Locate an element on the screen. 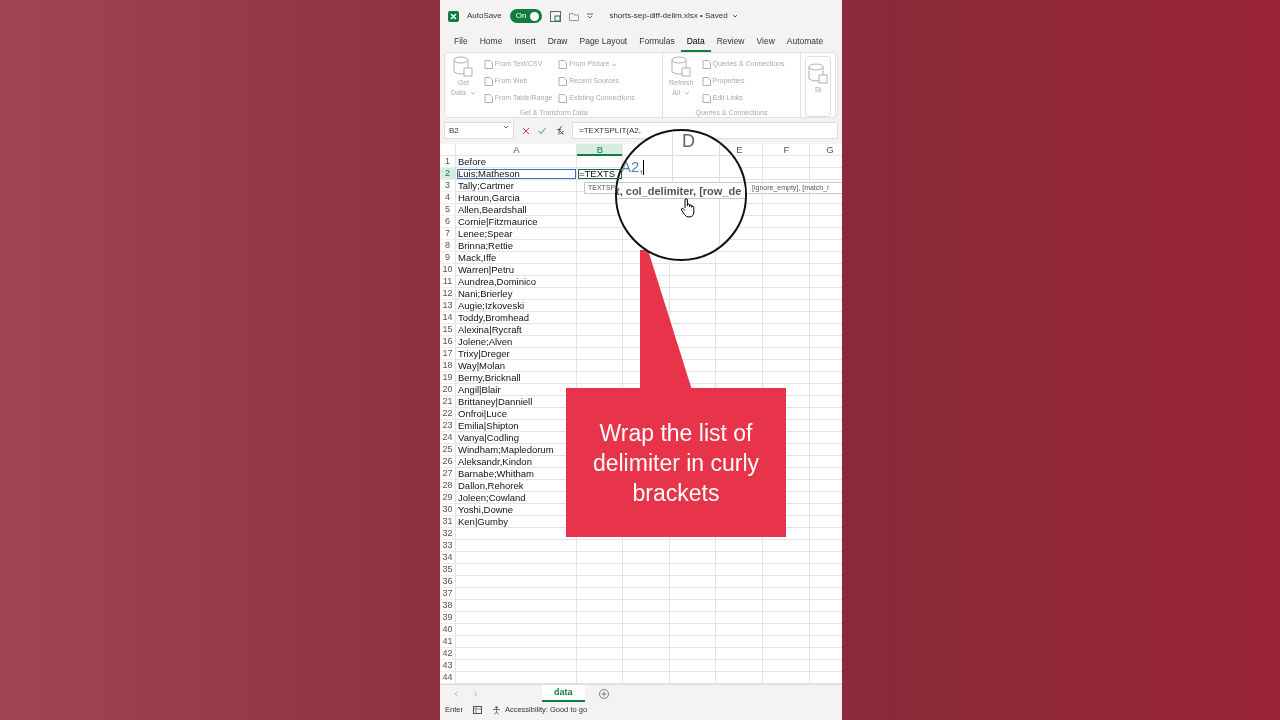 The height and width of the screenshot is (720, 1280). row-number: 17 is located at coordinates (448, 354).